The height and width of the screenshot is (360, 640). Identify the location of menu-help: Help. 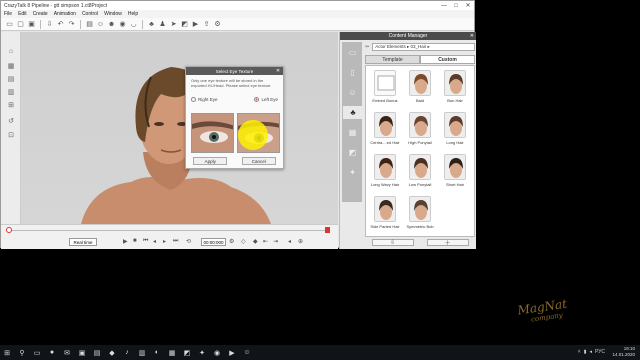
(133, 14).